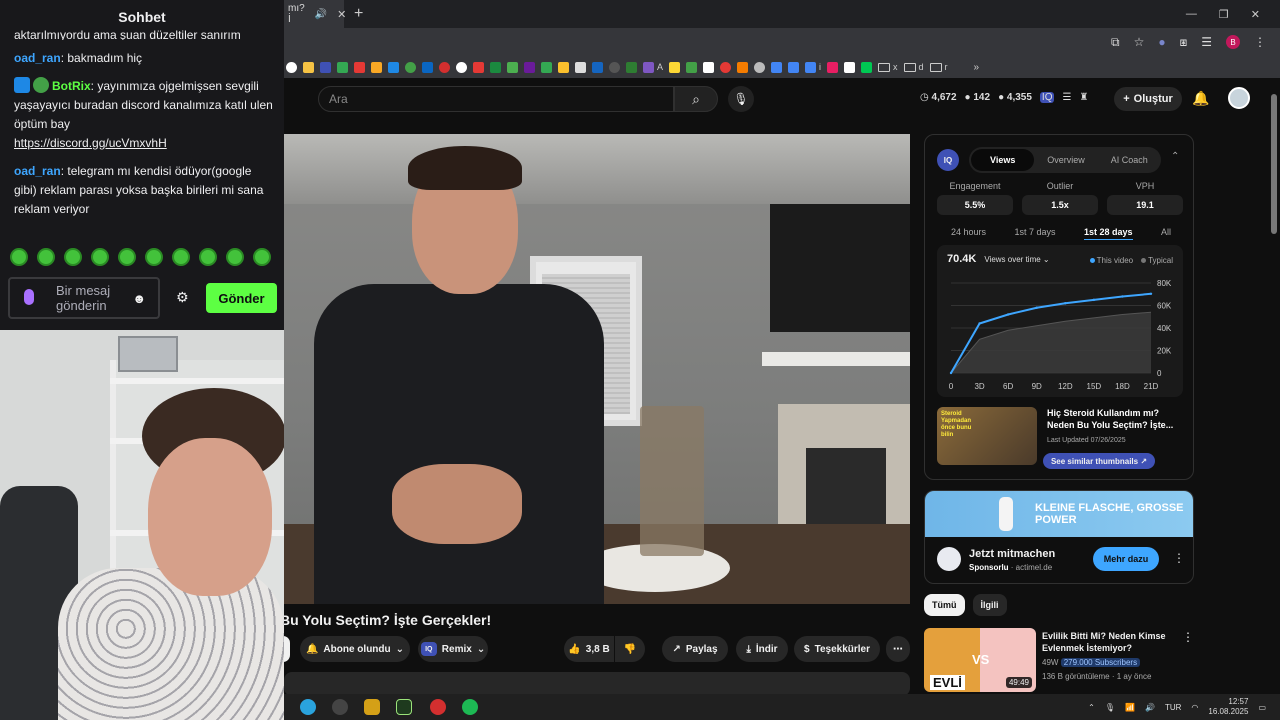 This screenshot has width=1280, height=720. I want to click on extension-vidiq-icon: ●, so click(1161, 42).